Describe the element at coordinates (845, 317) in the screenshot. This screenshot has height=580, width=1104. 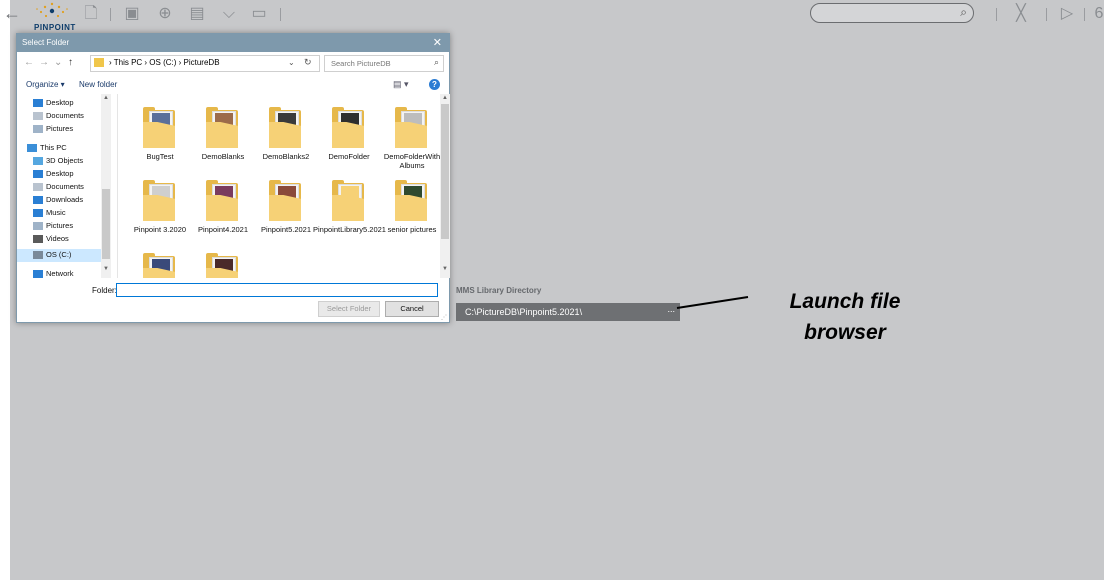
I see `annotation-callout: Launch file browser` at that location.